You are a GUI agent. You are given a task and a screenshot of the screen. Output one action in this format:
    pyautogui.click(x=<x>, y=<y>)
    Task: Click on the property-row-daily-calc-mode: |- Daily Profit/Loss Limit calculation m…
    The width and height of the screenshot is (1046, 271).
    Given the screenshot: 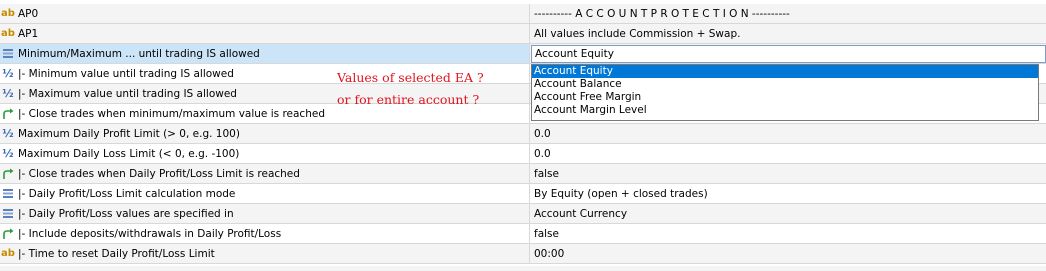 What is the action you would take?
    pyautogui.click(x=523, y=194)
    